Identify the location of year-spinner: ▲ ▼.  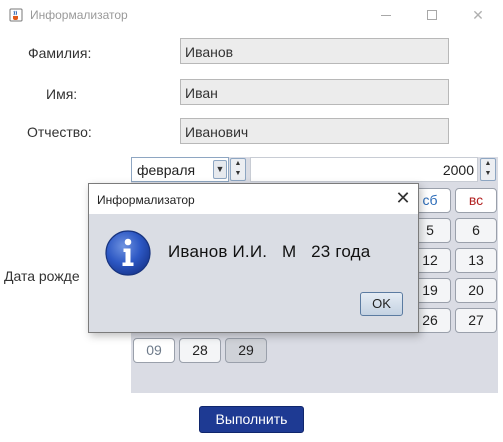
(488, 169).